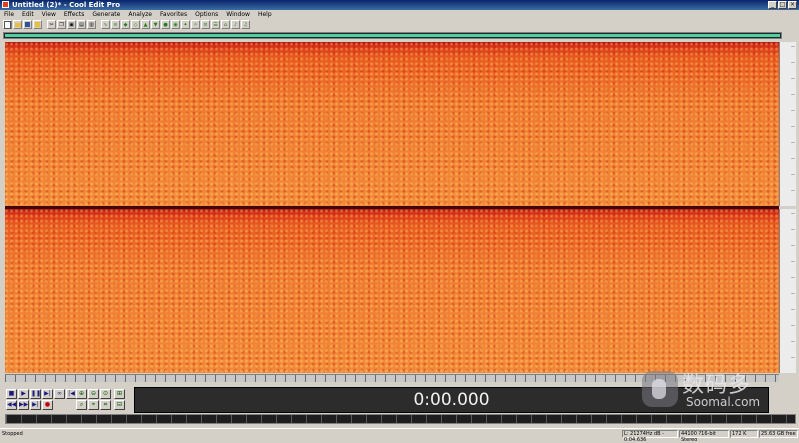  Describe the element at coordinates (47, 394) in the screenshot. I see `play-to-end-button: ▶|` at that location.